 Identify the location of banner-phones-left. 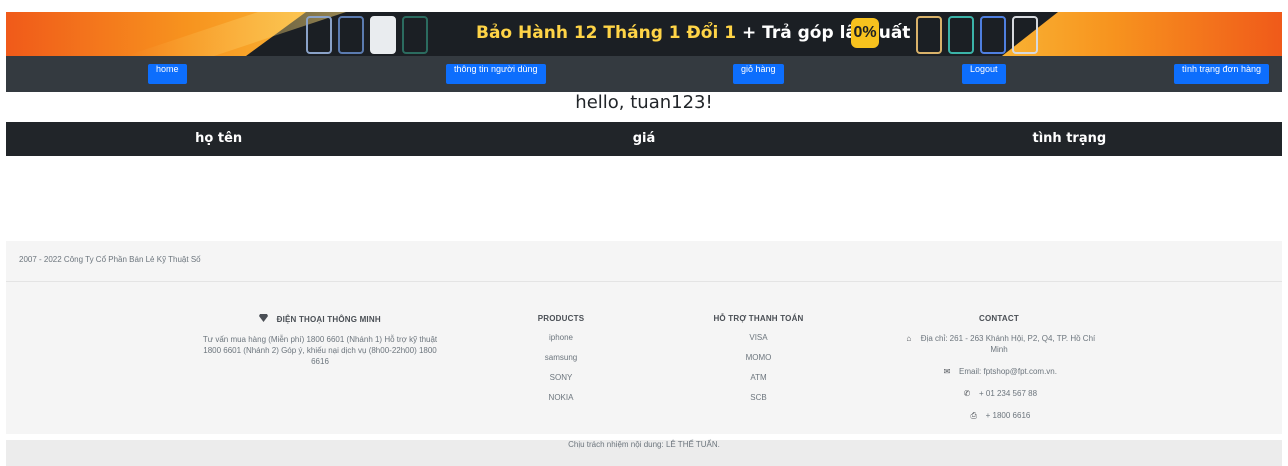
(367, 35).